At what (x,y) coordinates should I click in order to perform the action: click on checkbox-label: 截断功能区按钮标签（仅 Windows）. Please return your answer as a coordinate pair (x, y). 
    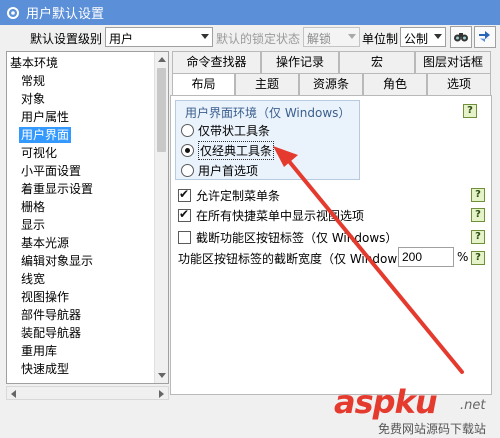
    Looking at the image, I should click on (297, 238).